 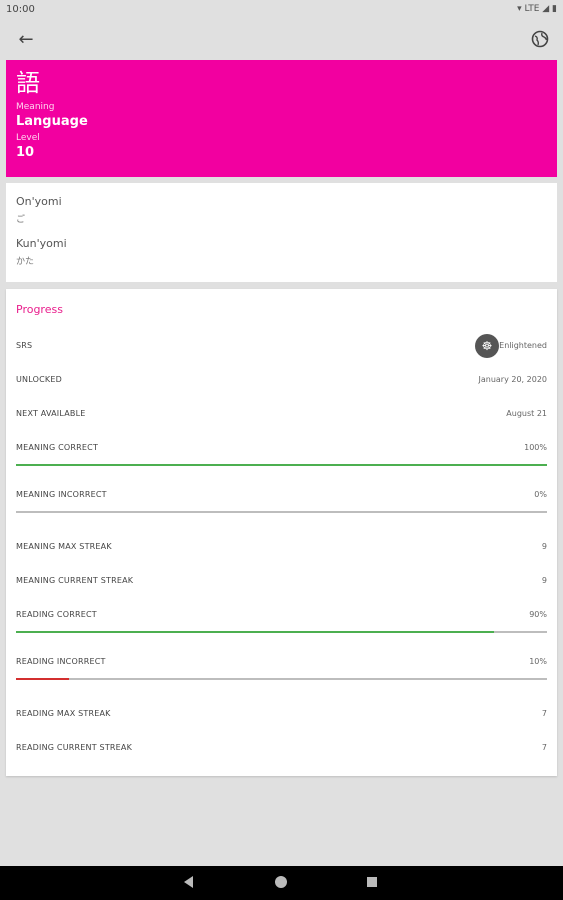 I want to click on status-time: 10:00, so click(x=20, y=9).